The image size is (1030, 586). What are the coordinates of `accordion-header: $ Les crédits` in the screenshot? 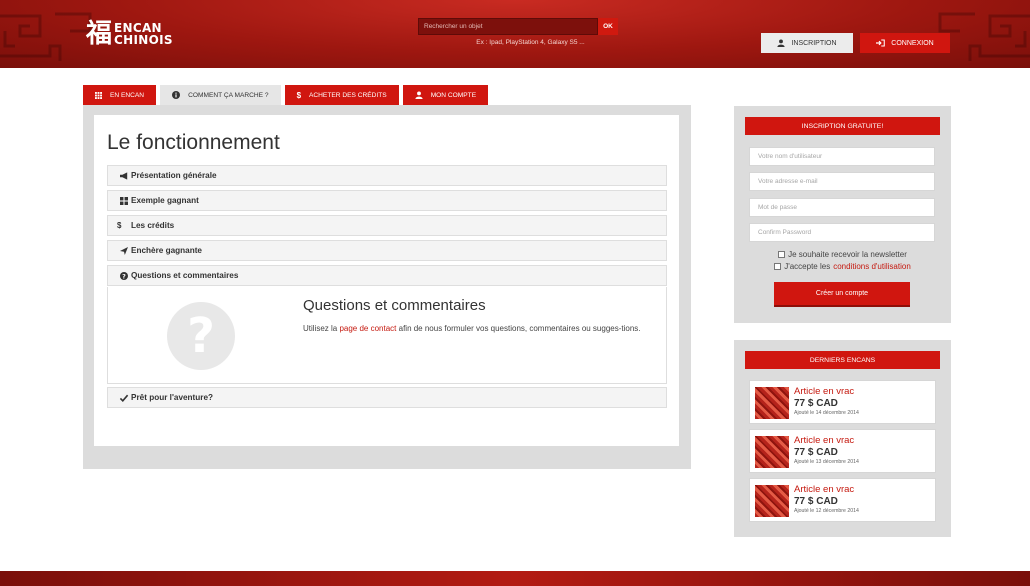 It's located at (387, 225).